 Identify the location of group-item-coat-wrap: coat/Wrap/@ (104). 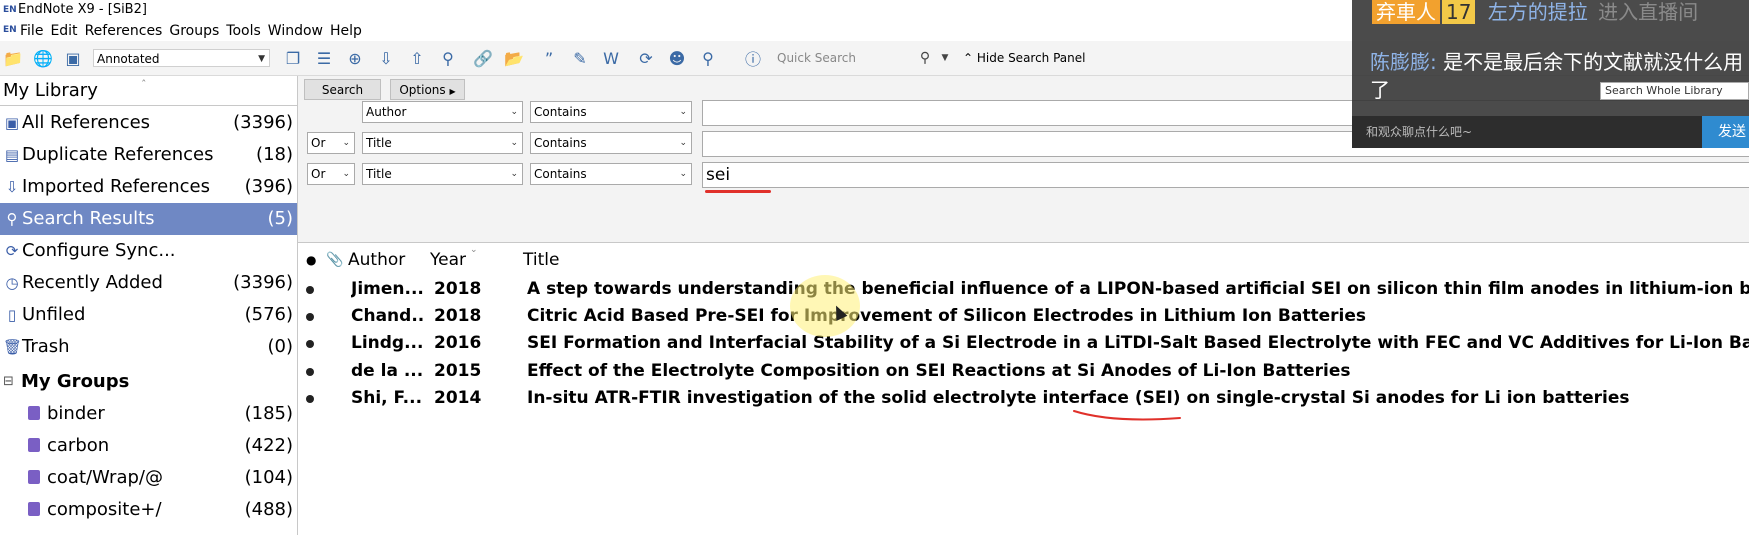
(148, 478).